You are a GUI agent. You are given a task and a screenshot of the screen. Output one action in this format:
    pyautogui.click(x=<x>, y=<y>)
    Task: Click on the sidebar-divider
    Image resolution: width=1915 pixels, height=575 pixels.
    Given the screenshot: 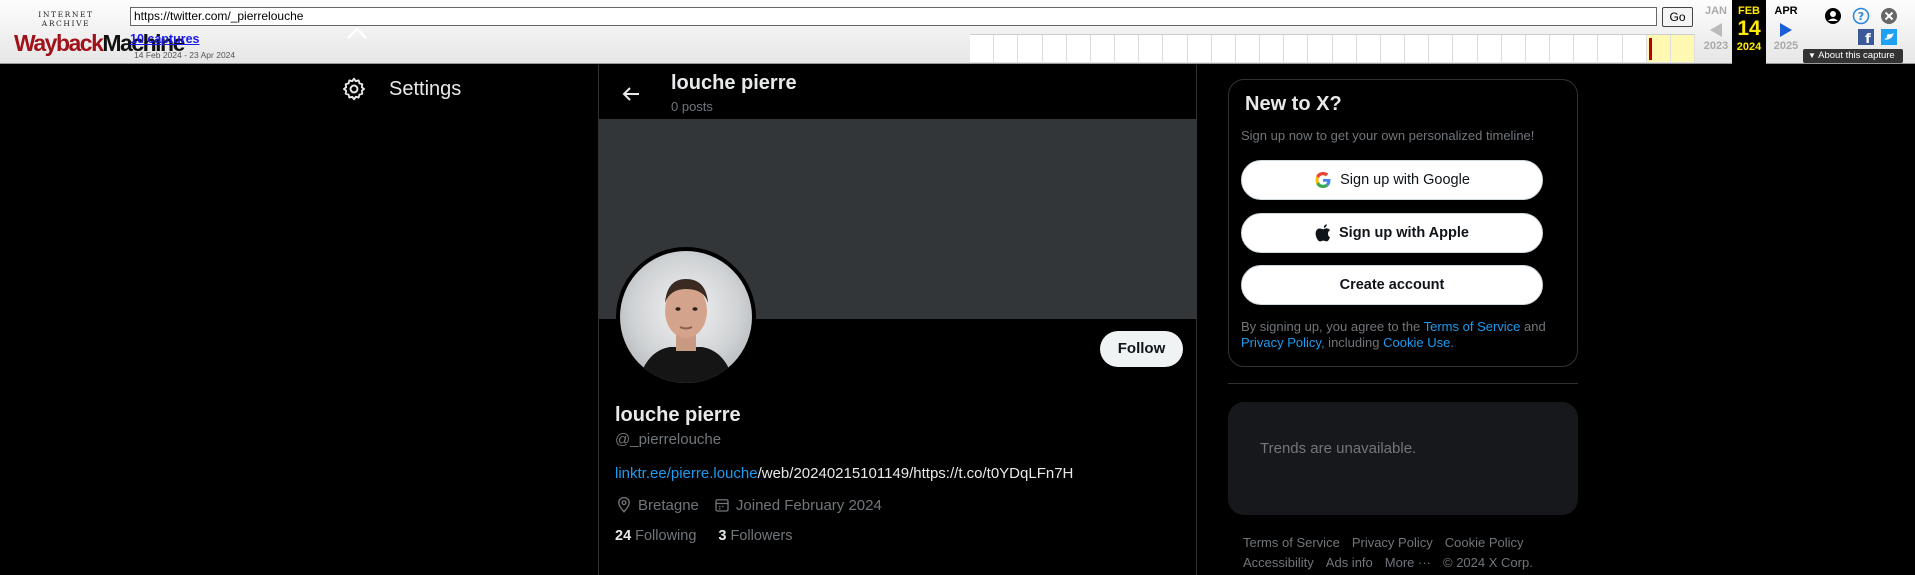 What is the action you would take?
    pyautogui.click(x=1403, y=383)
    